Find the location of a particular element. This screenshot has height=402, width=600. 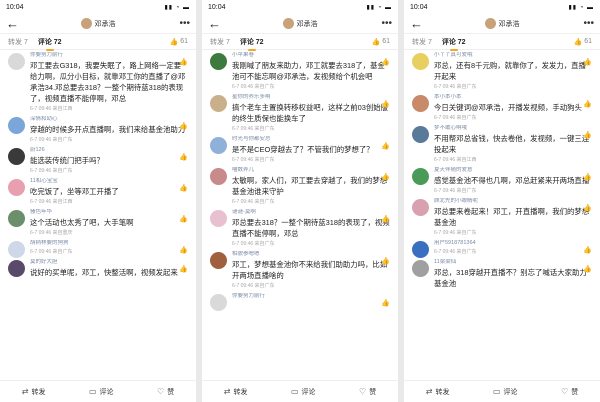

commenter-name: 本小本小本 is located at coordinates (513, 97).